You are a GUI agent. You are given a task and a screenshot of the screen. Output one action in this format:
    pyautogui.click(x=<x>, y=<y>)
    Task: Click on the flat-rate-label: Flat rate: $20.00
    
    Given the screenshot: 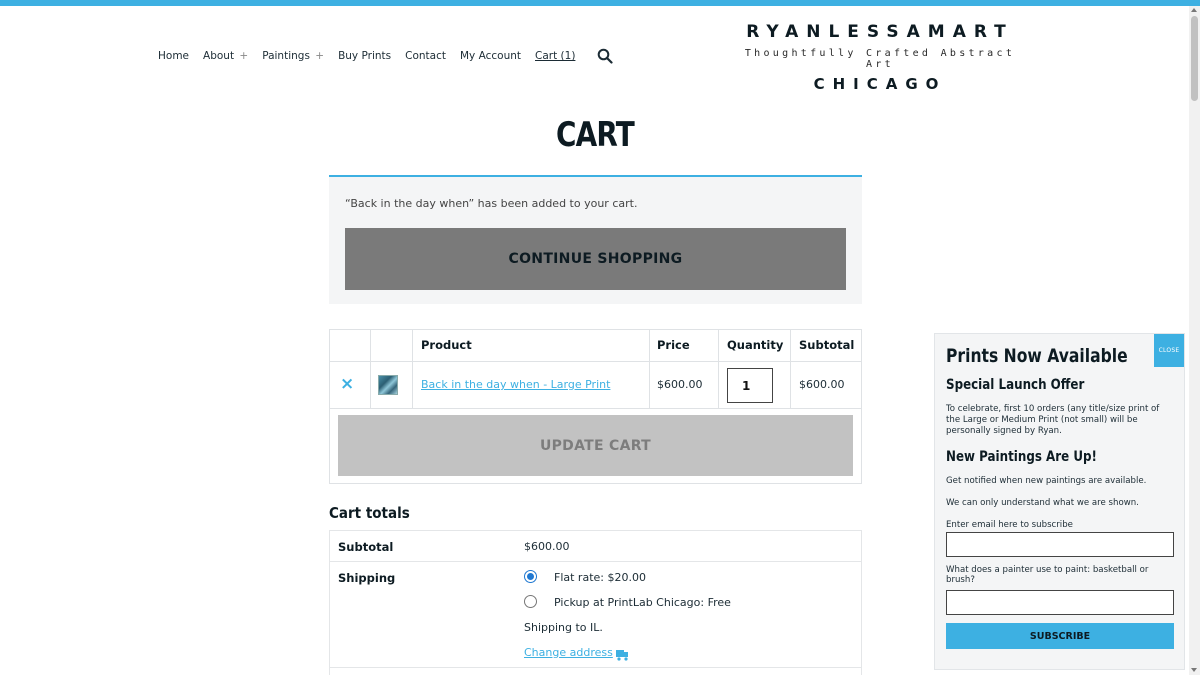 What is the action you would take?
    pyautogui.click(x=600, y=577)
    